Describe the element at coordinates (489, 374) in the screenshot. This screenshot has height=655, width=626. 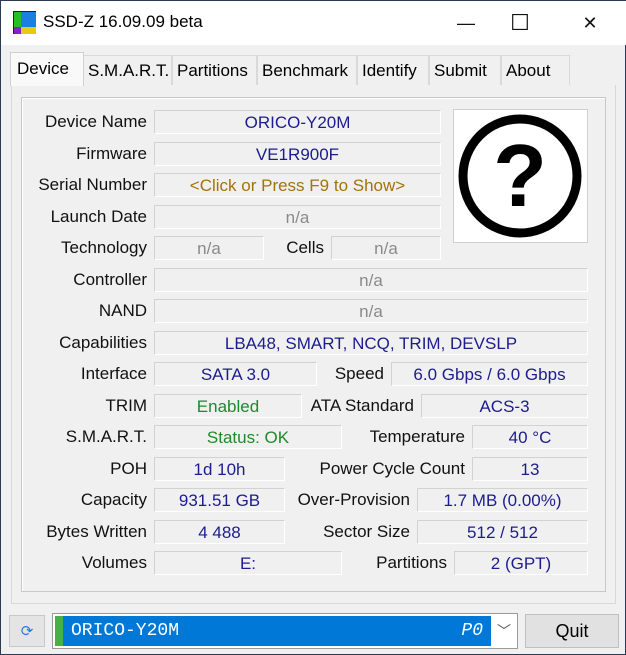
I see `speed-field: 6.0 Gbps / 6.0 Gbps` at that location.